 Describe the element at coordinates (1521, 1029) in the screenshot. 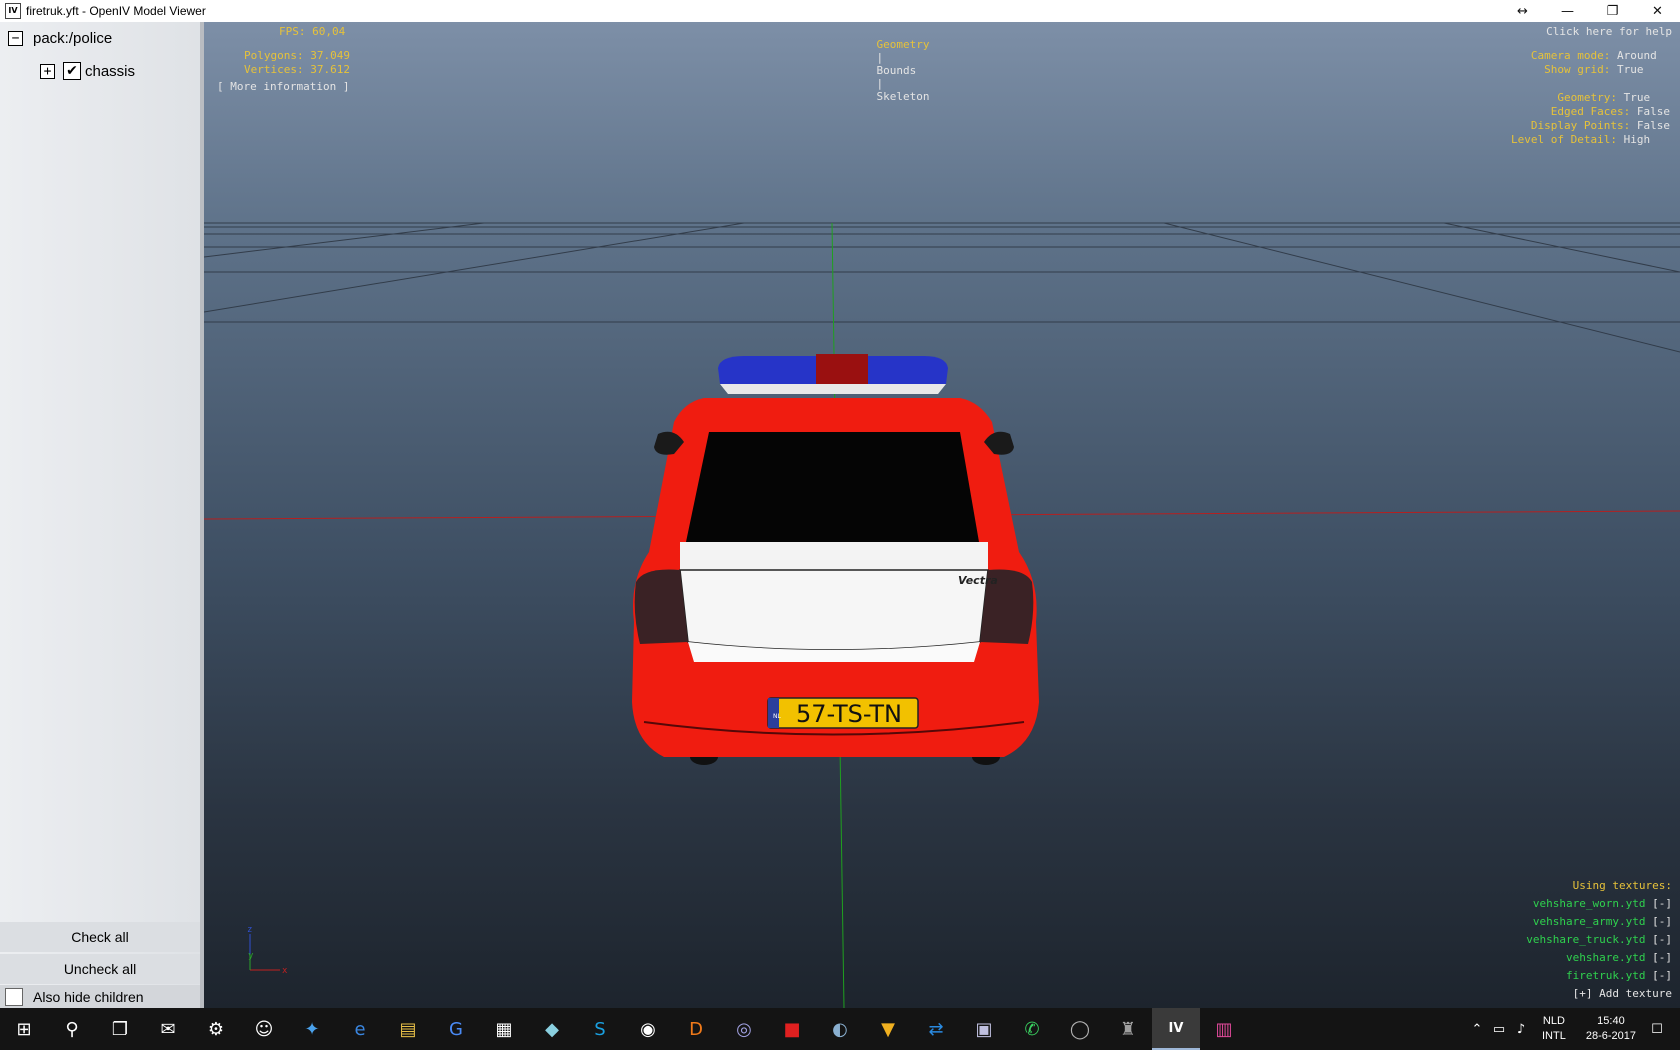

I see `volume-icon: ♪` at that location.